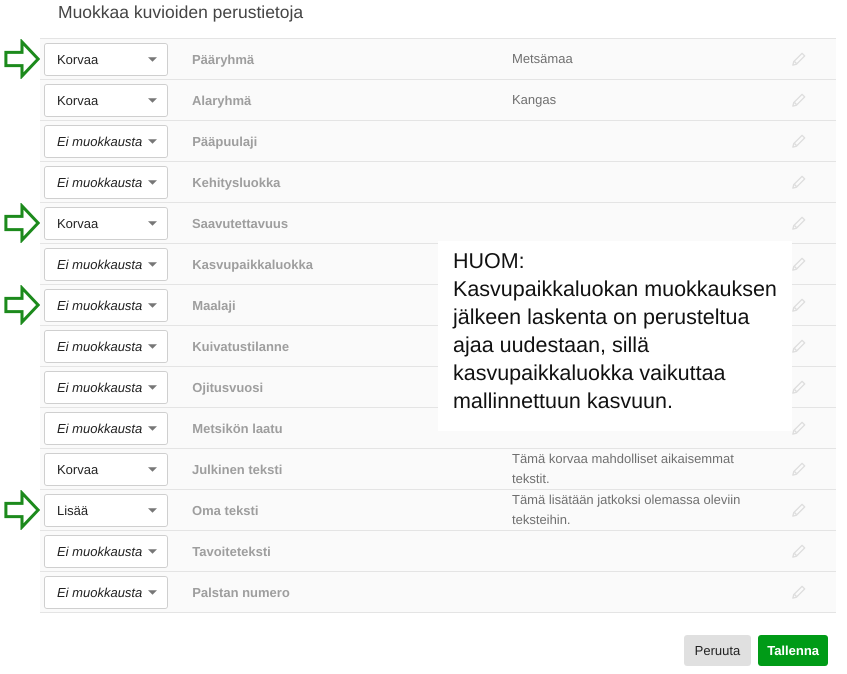 The image size is (847, 674). Describe the element at coordinates (627, 510) in the screenshot. I see `field-value: Tämä lisätään jatkoksi olemassa oleviin teksteihin.` at that location.